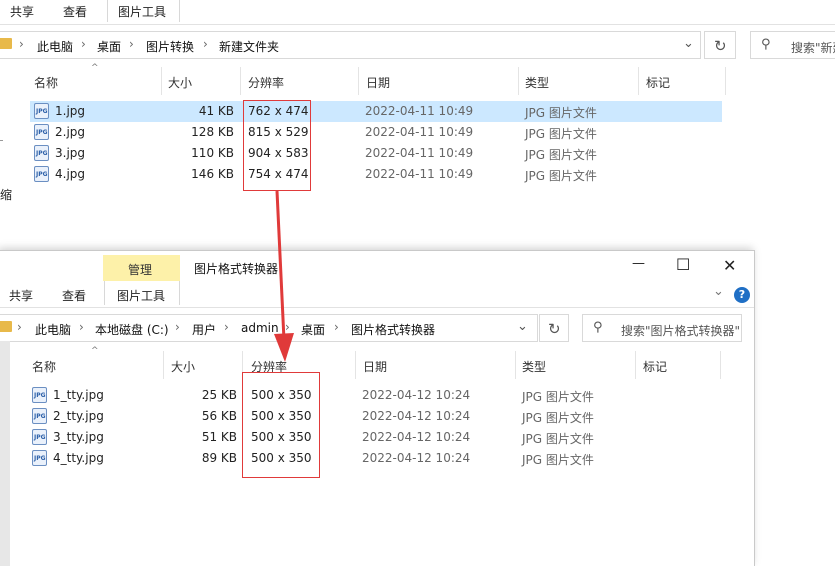  Describe the element at coordinates (236, 269) in the screenshot. I see `window-title: 图片格式转换器` at that location.